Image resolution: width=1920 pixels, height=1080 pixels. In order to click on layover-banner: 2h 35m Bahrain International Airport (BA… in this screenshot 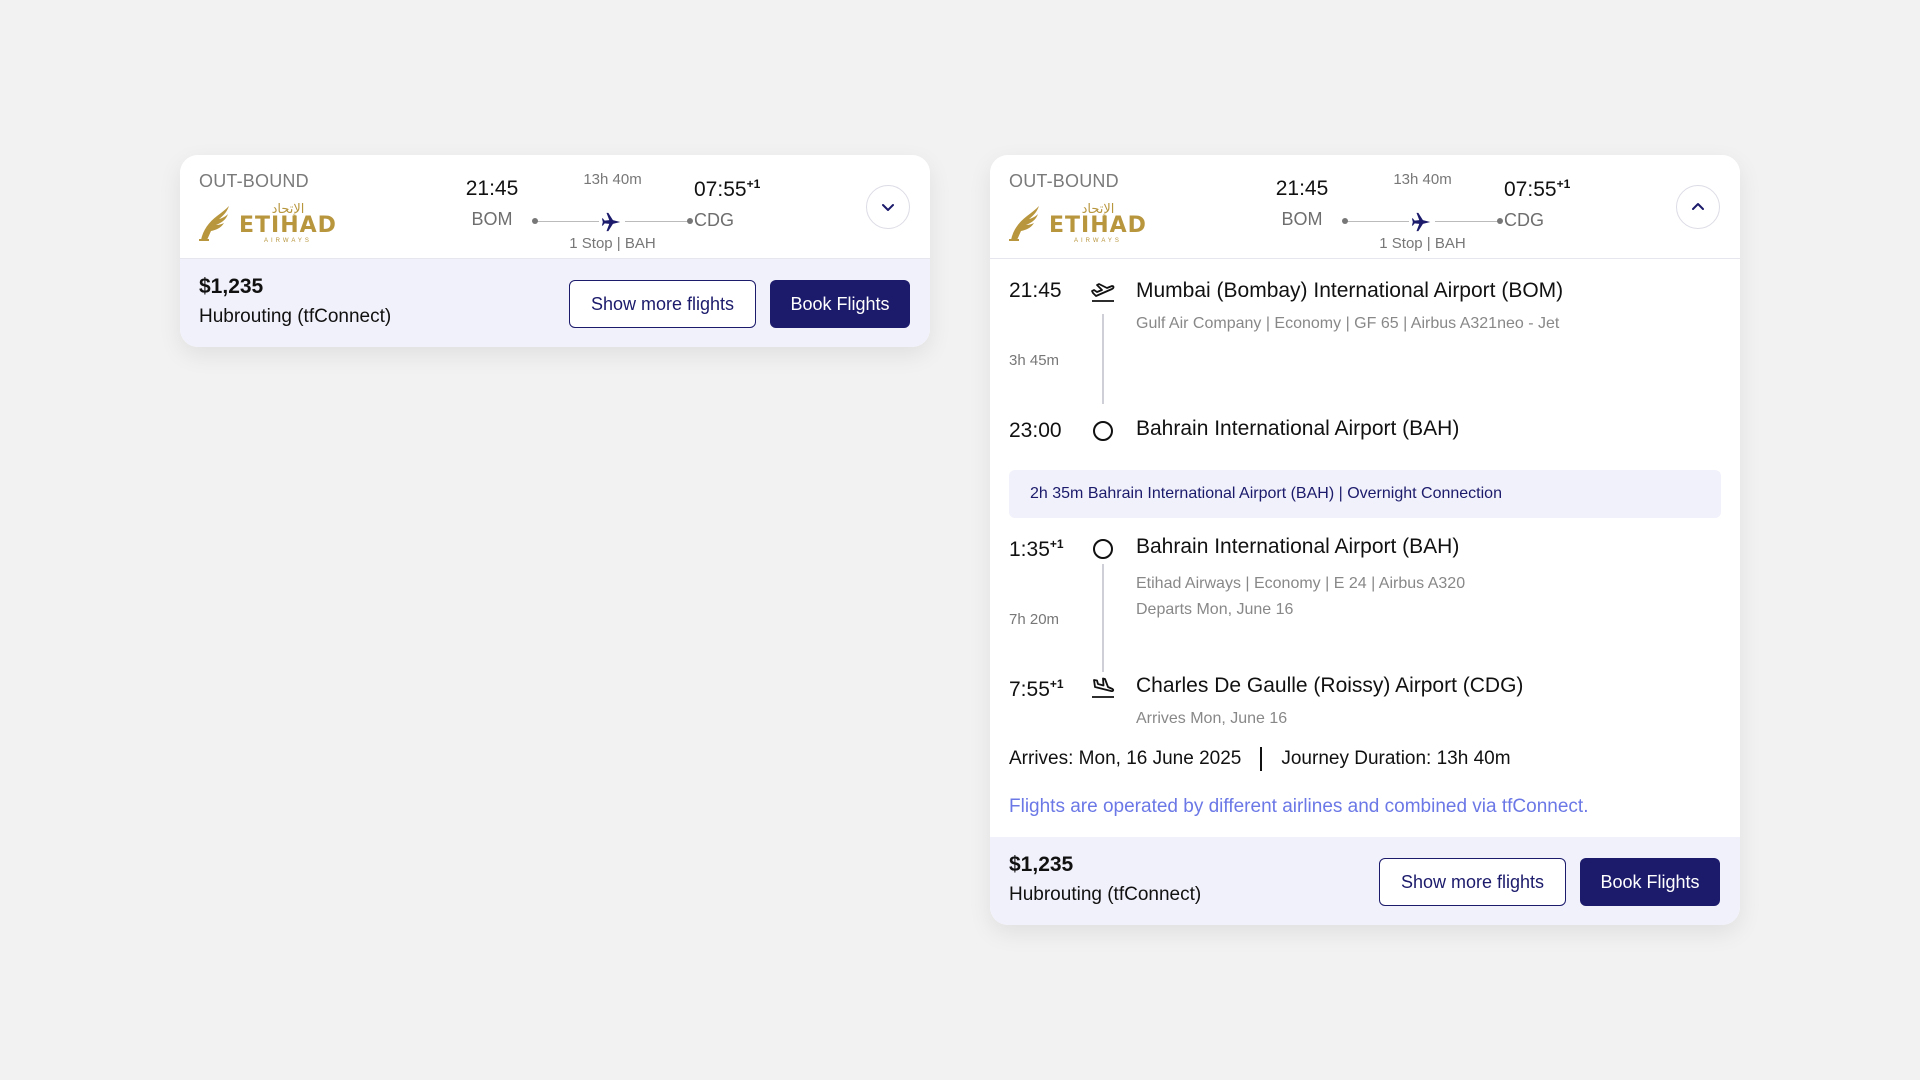, I will do `click(1365, 494)`.